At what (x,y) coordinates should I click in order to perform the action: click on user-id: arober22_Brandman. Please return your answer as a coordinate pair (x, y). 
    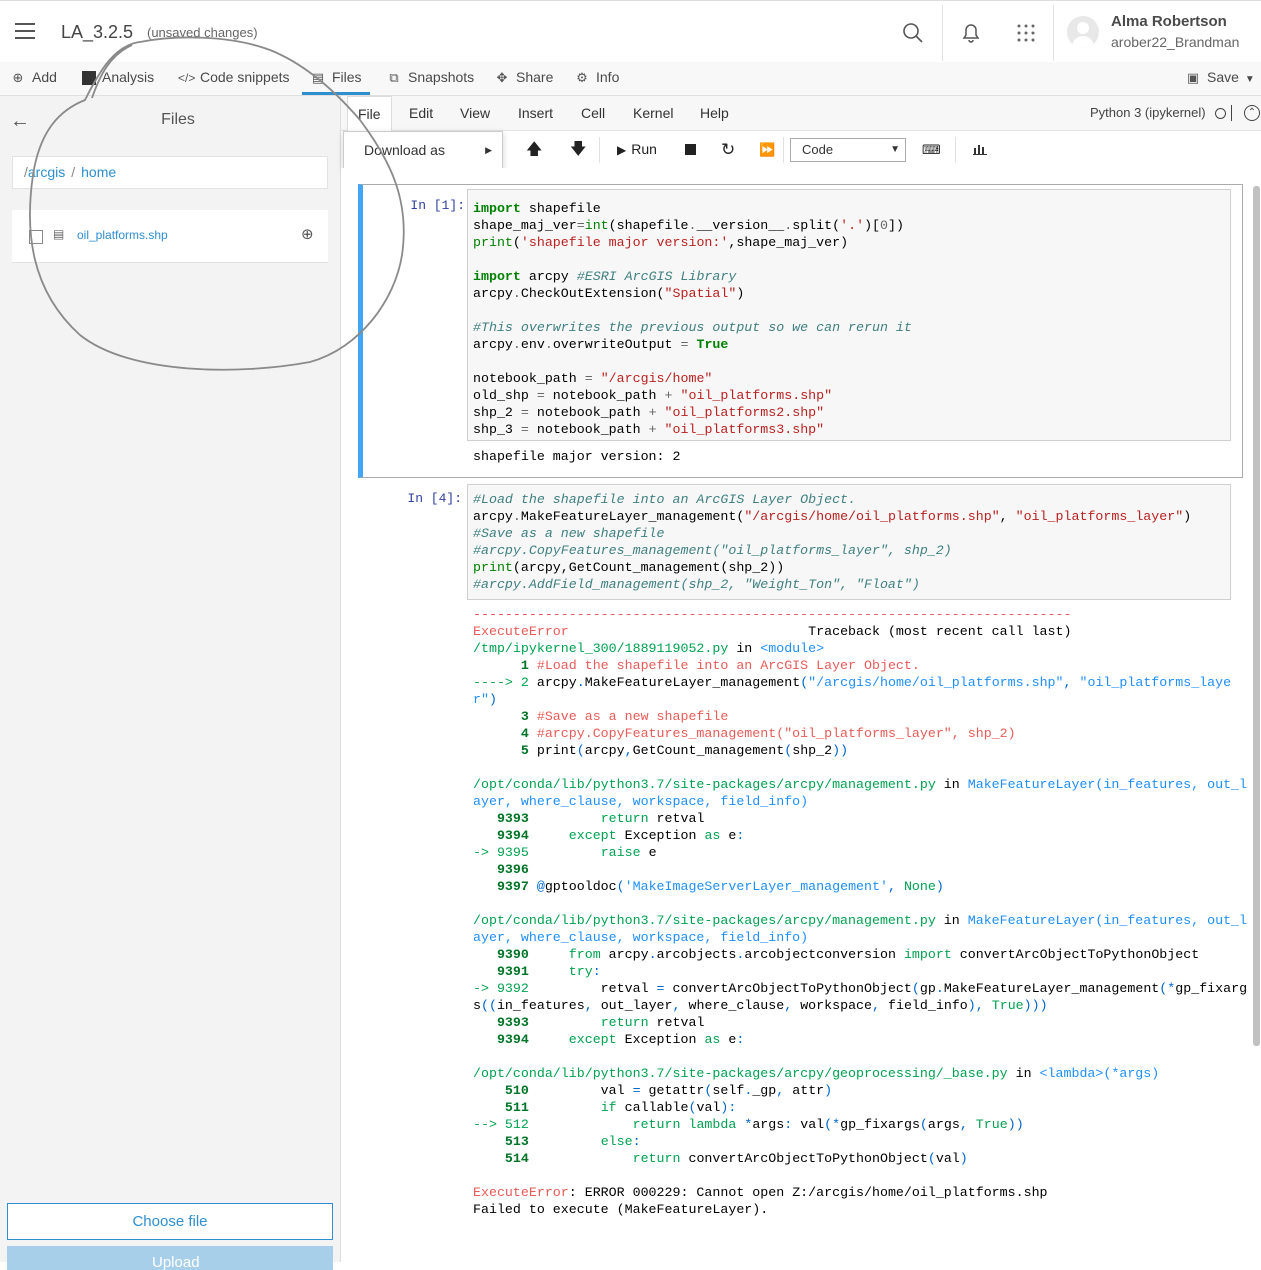
    Looking at the image, I should click on (1175, 42).